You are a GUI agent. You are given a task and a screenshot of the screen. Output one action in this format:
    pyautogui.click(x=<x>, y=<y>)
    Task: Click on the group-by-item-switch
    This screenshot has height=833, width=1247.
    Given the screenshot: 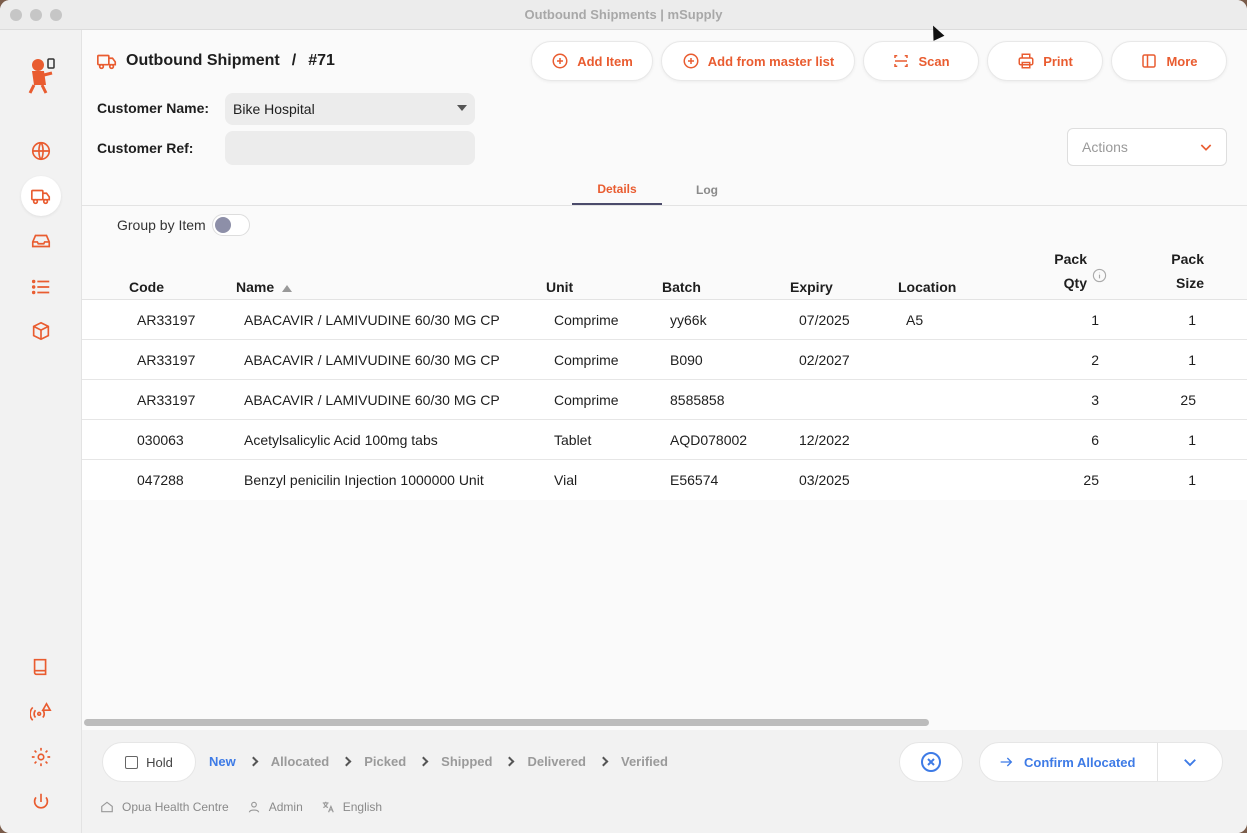 What is the action you would take?
    pyautogui.click(x=230, y=225)
    